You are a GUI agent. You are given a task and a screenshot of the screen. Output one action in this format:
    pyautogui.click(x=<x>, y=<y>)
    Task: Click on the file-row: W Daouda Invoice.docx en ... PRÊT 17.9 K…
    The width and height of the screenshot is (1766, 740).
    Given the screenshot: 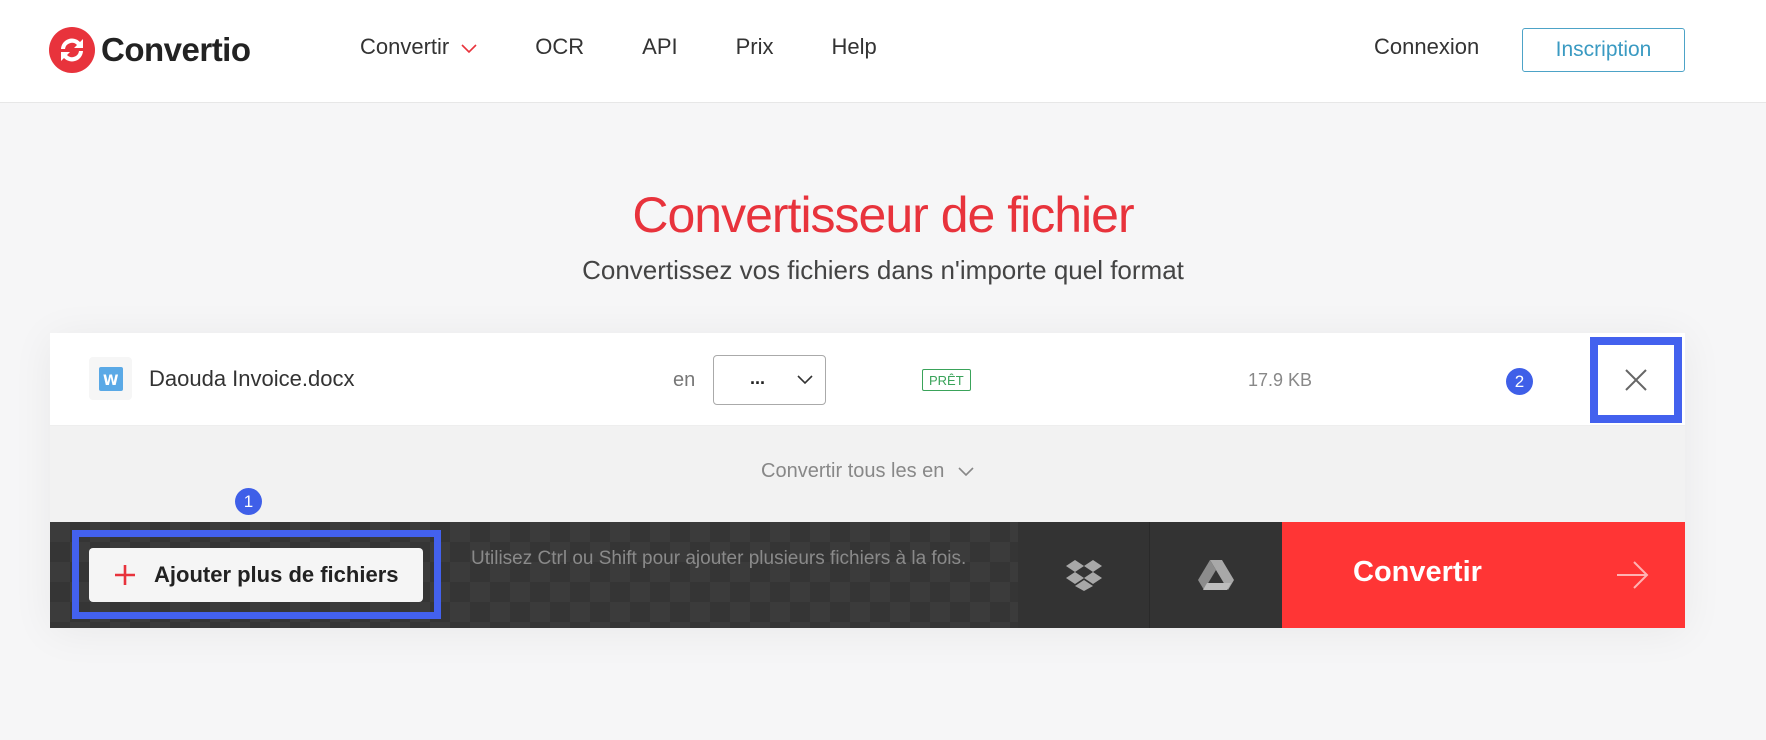 What is the action you would take?
    pyautogui.click(x=867, y=379)
    